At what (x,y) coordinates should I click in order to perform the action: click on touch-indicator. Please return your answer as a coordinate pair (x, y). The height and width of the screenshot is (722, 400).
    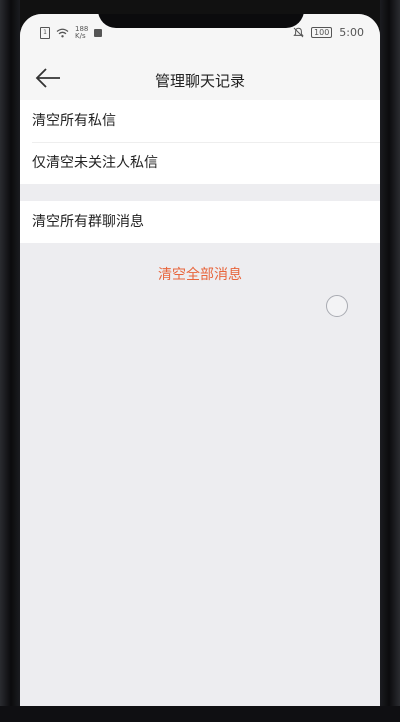
    Looking at the image, I should click on (337, 306).